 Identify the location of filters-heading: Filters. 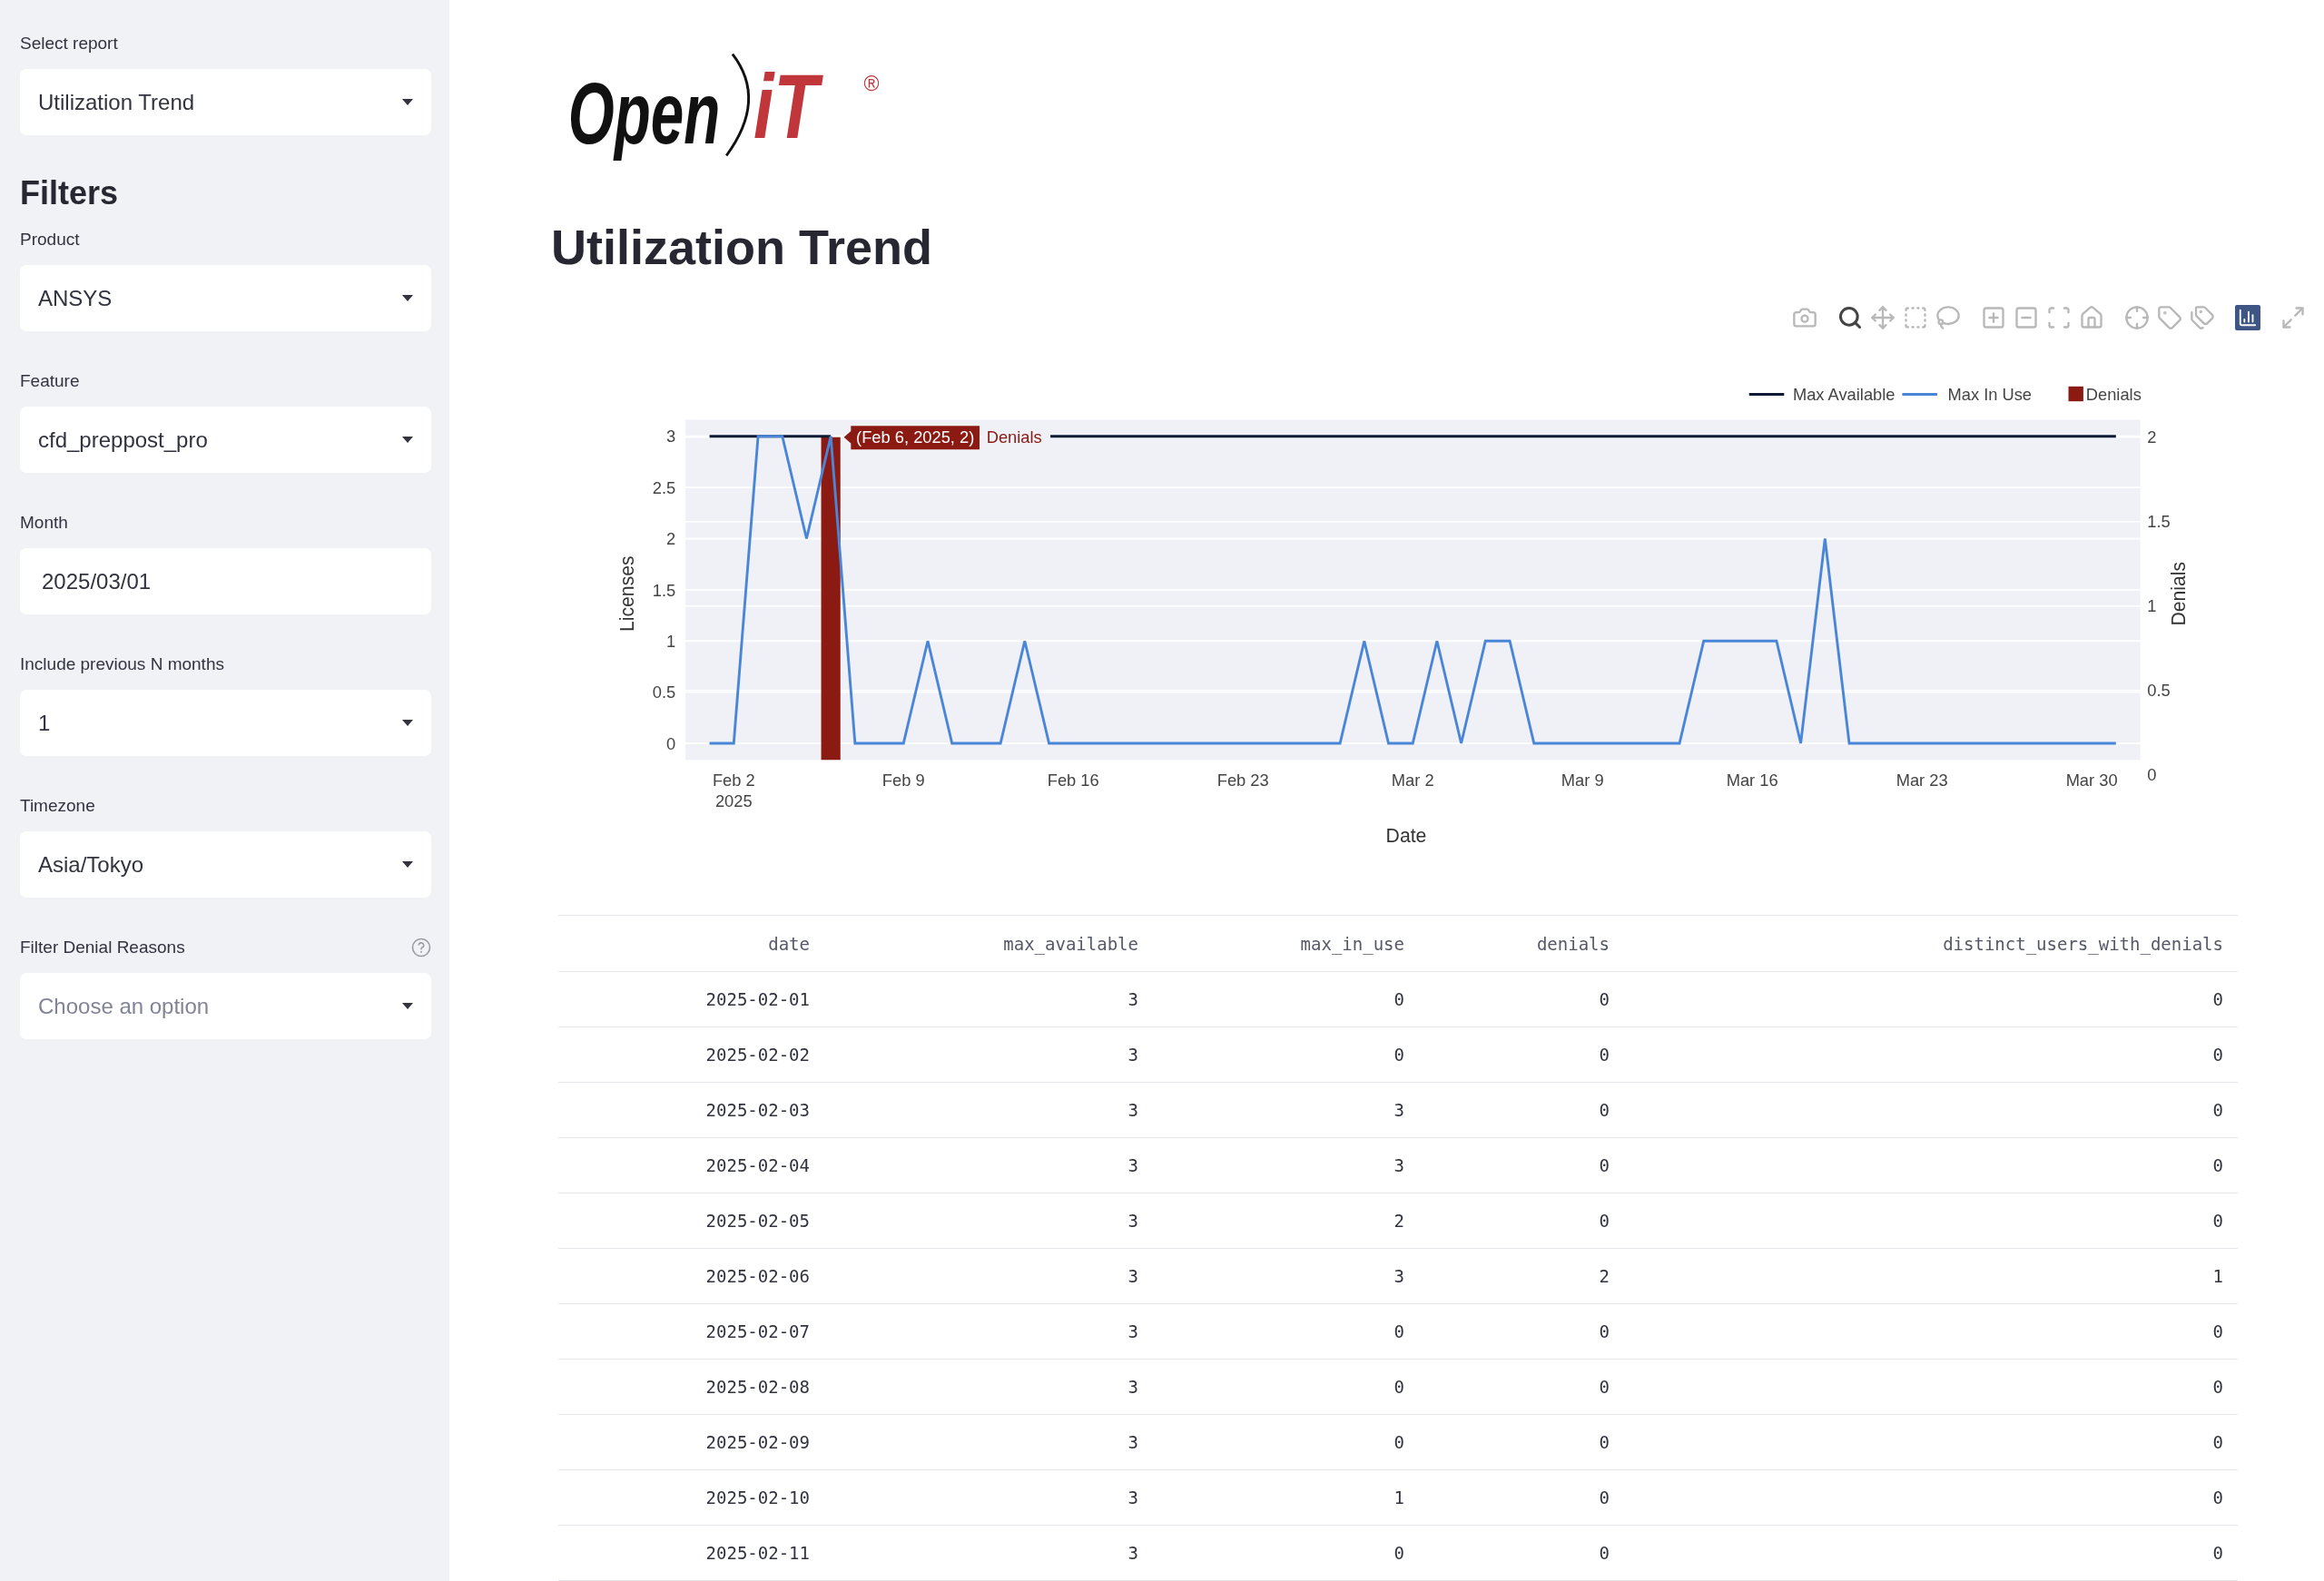
(70, 193).